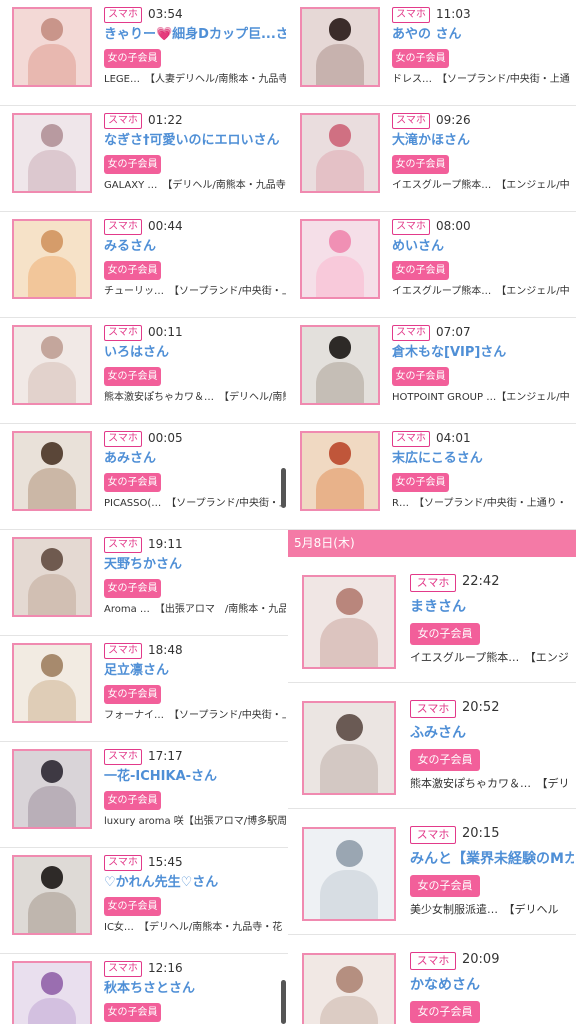 The image size is (576, 1024). What do you see at coordinates (195, 292) in the screenshot?
I see `shop-info-link: チューリッ… 【ソープランド/中央街・上` at bounding box center [195, 292].